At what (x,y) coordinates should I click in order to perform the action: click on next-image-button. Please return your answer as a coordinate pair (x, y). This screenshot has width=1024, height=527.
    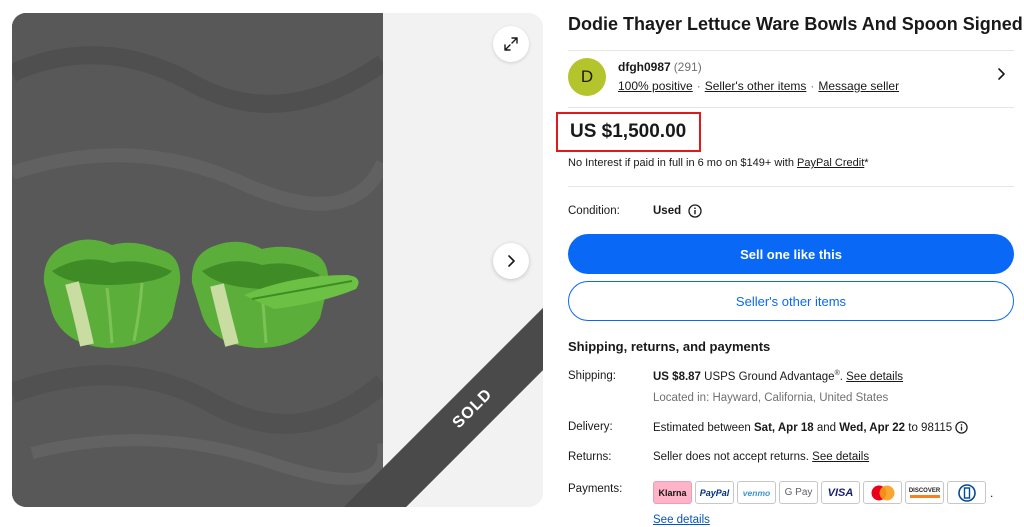
    Looking at the image, I should click on (511, 261).